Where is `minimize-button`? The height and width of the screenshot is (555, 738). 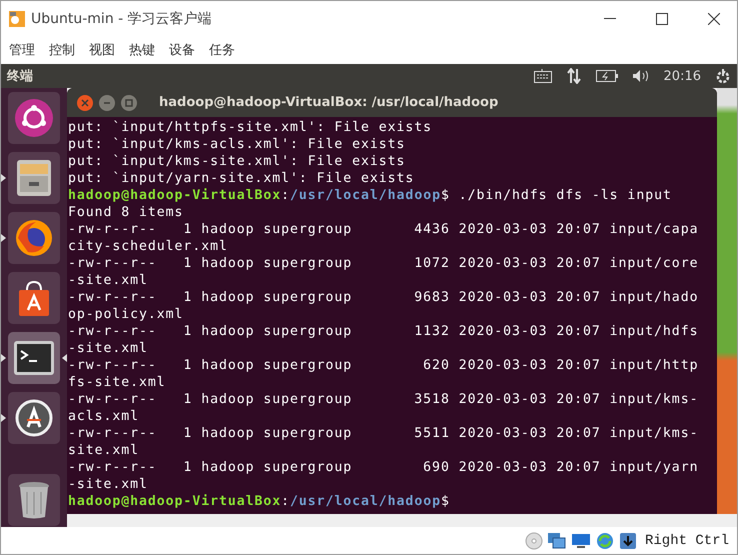
minimize-button is located at coordinates (107, 102).